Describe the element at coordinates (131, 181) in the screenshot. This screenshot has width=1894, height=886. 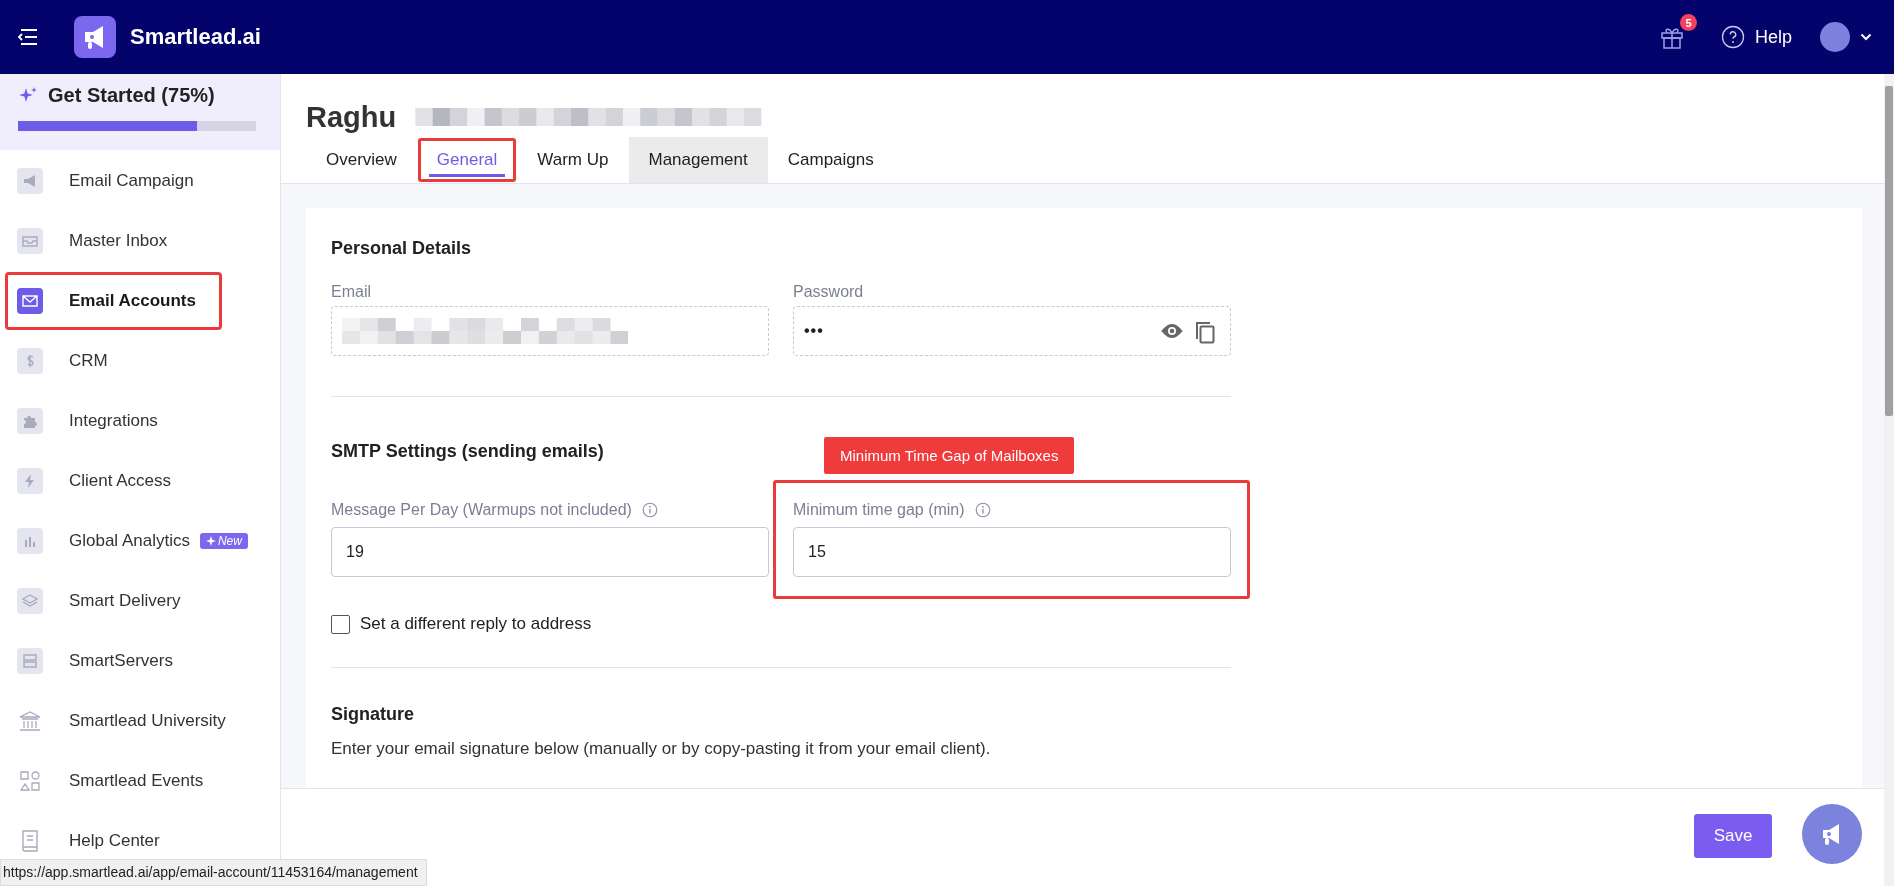
I see `sidebar-item-label: Email Campaign` at that location.